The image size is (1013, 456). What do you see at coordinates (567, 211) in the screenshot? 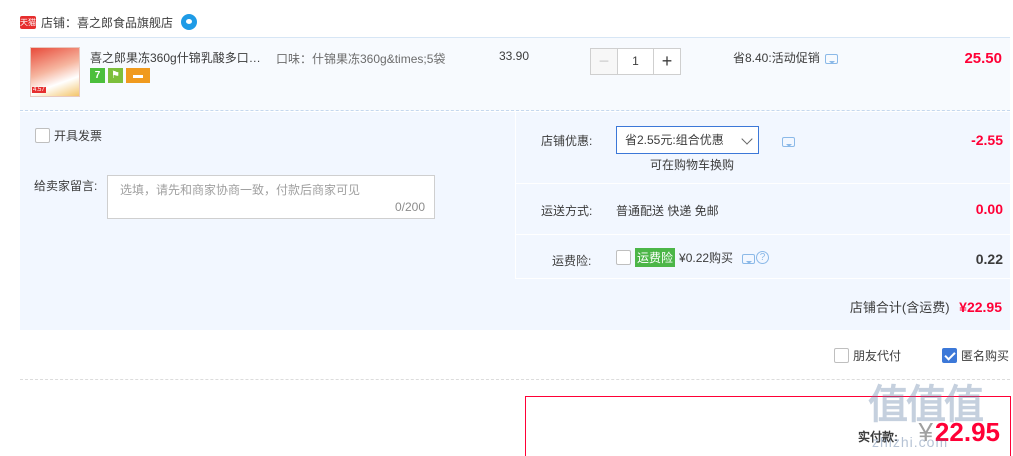
I see `shipping-label: 运送方式:` at bounding box center [567, 211].